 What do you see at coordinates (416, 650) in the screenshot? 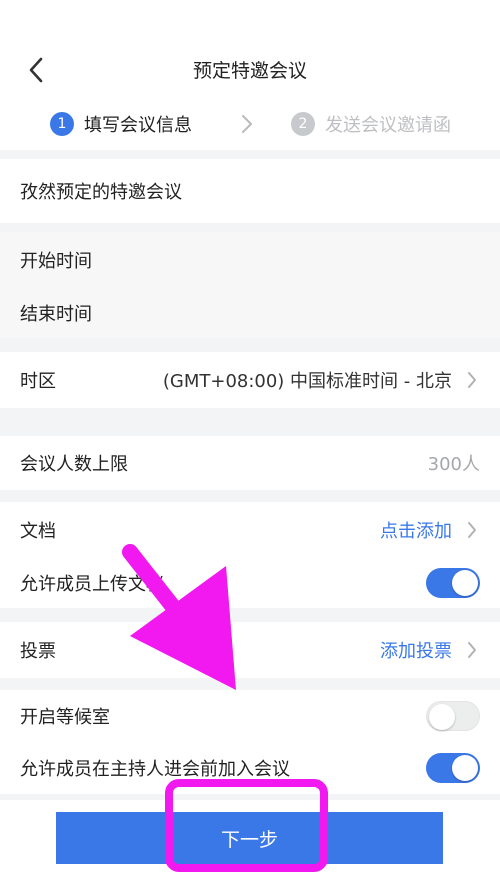
I see `vote-add-link: 添加投票` at bounding box center [416, 650].